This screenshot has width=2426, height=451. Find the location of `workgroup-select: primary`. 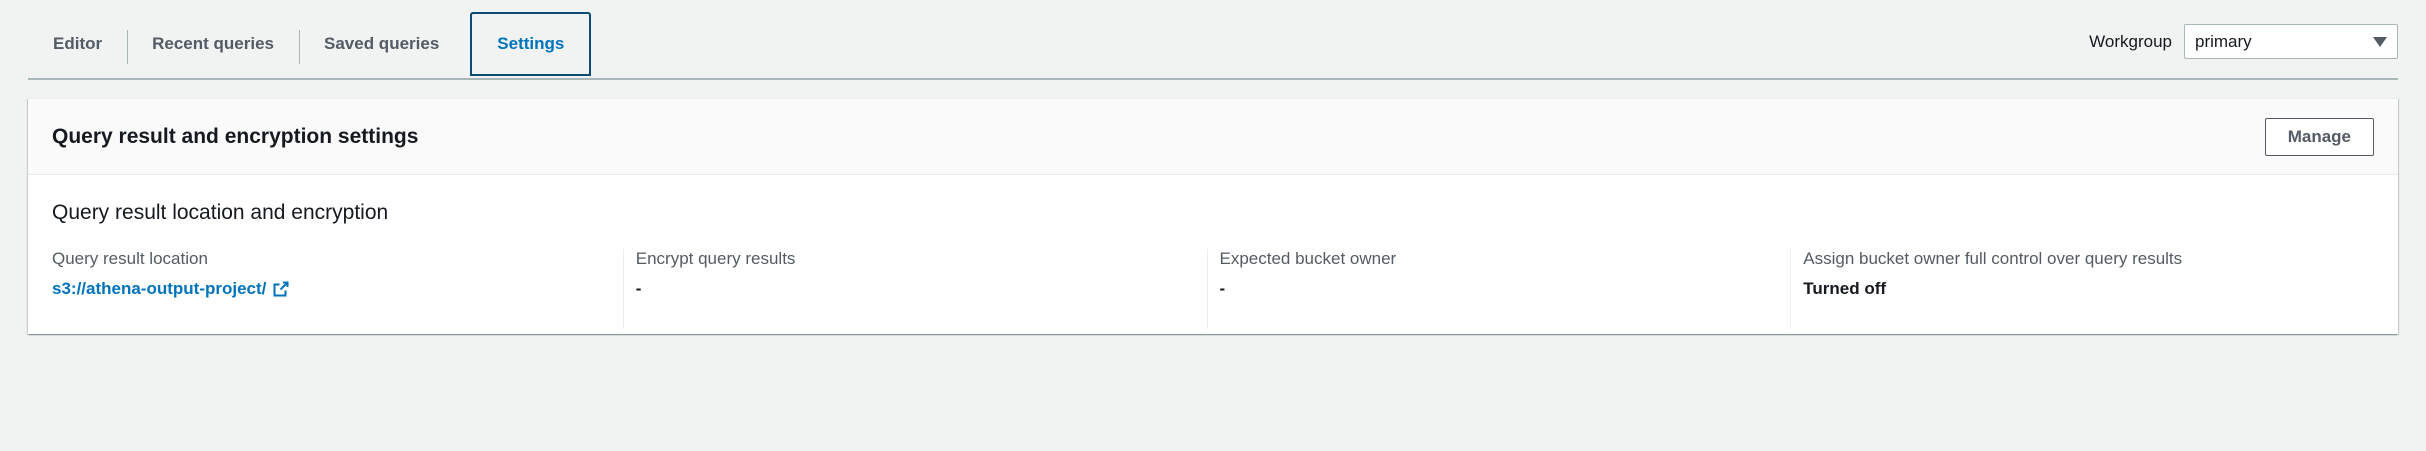

workgroup-select: primary is located at coordinates (2291, 41).